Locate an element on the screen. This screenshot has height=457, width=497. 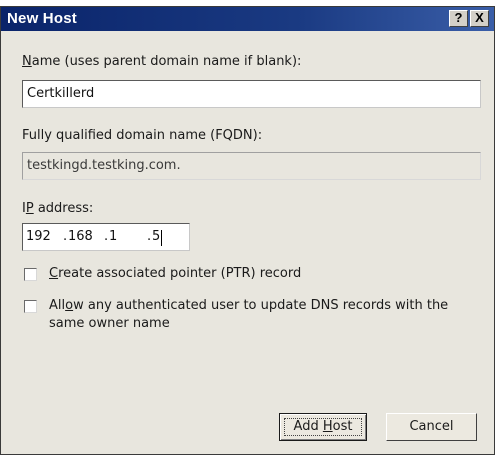
allow-update-label-line2: same owner name is located at coordinates (109, 324).